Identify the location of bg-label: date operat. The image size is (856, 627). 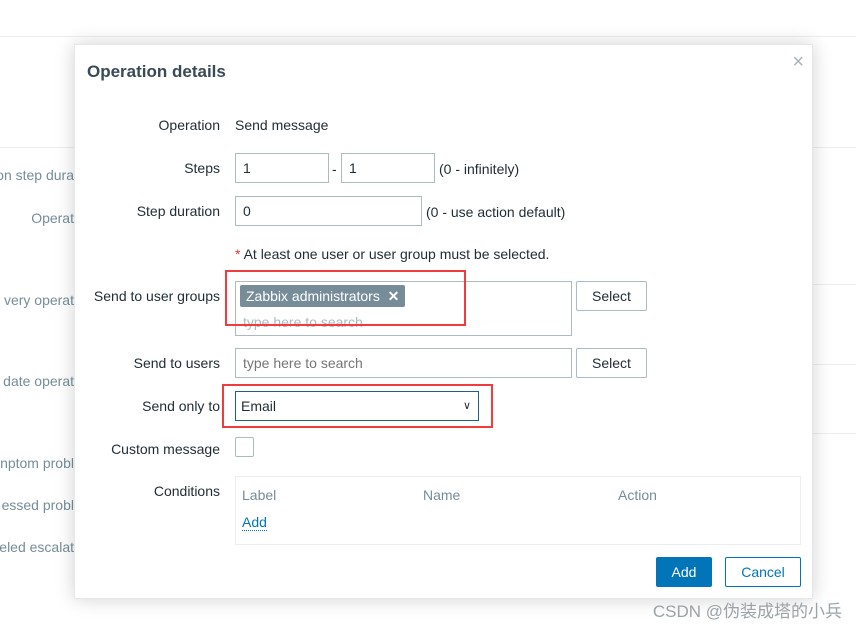
(38, 381).